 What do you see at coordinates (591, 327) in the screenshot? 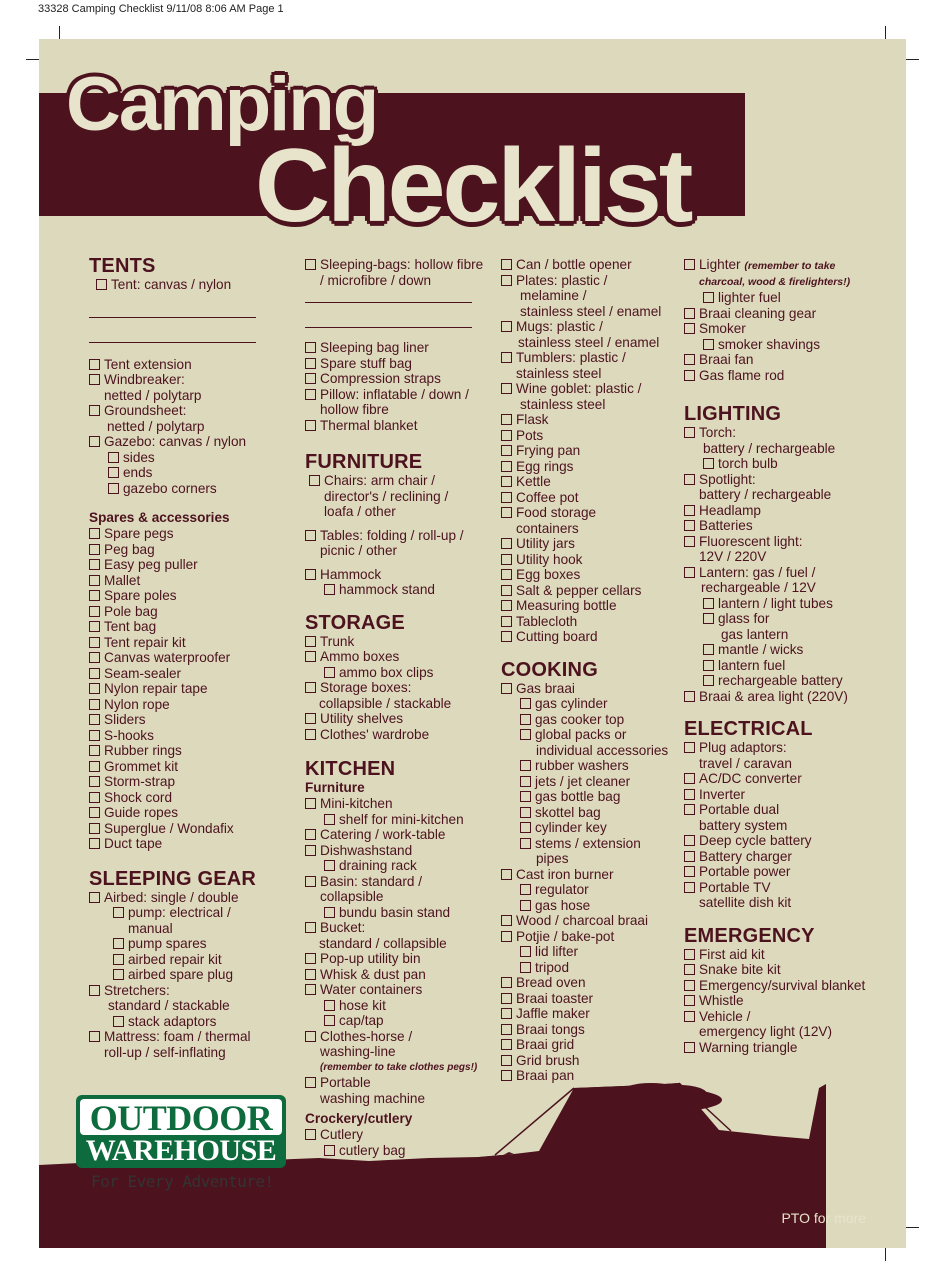
I see `list-item: Mugs: plastic /` at bounding box center [591, 327].